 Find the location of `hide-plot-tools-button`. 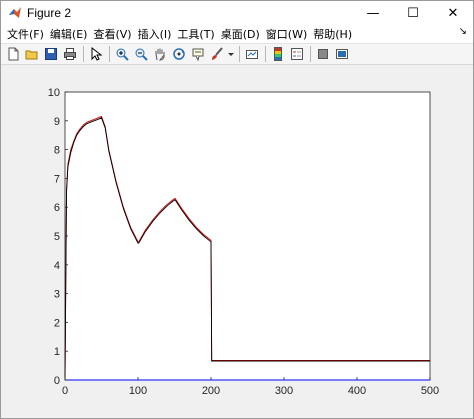

hide-plot-tools-button is located at coordinates (323, 54).